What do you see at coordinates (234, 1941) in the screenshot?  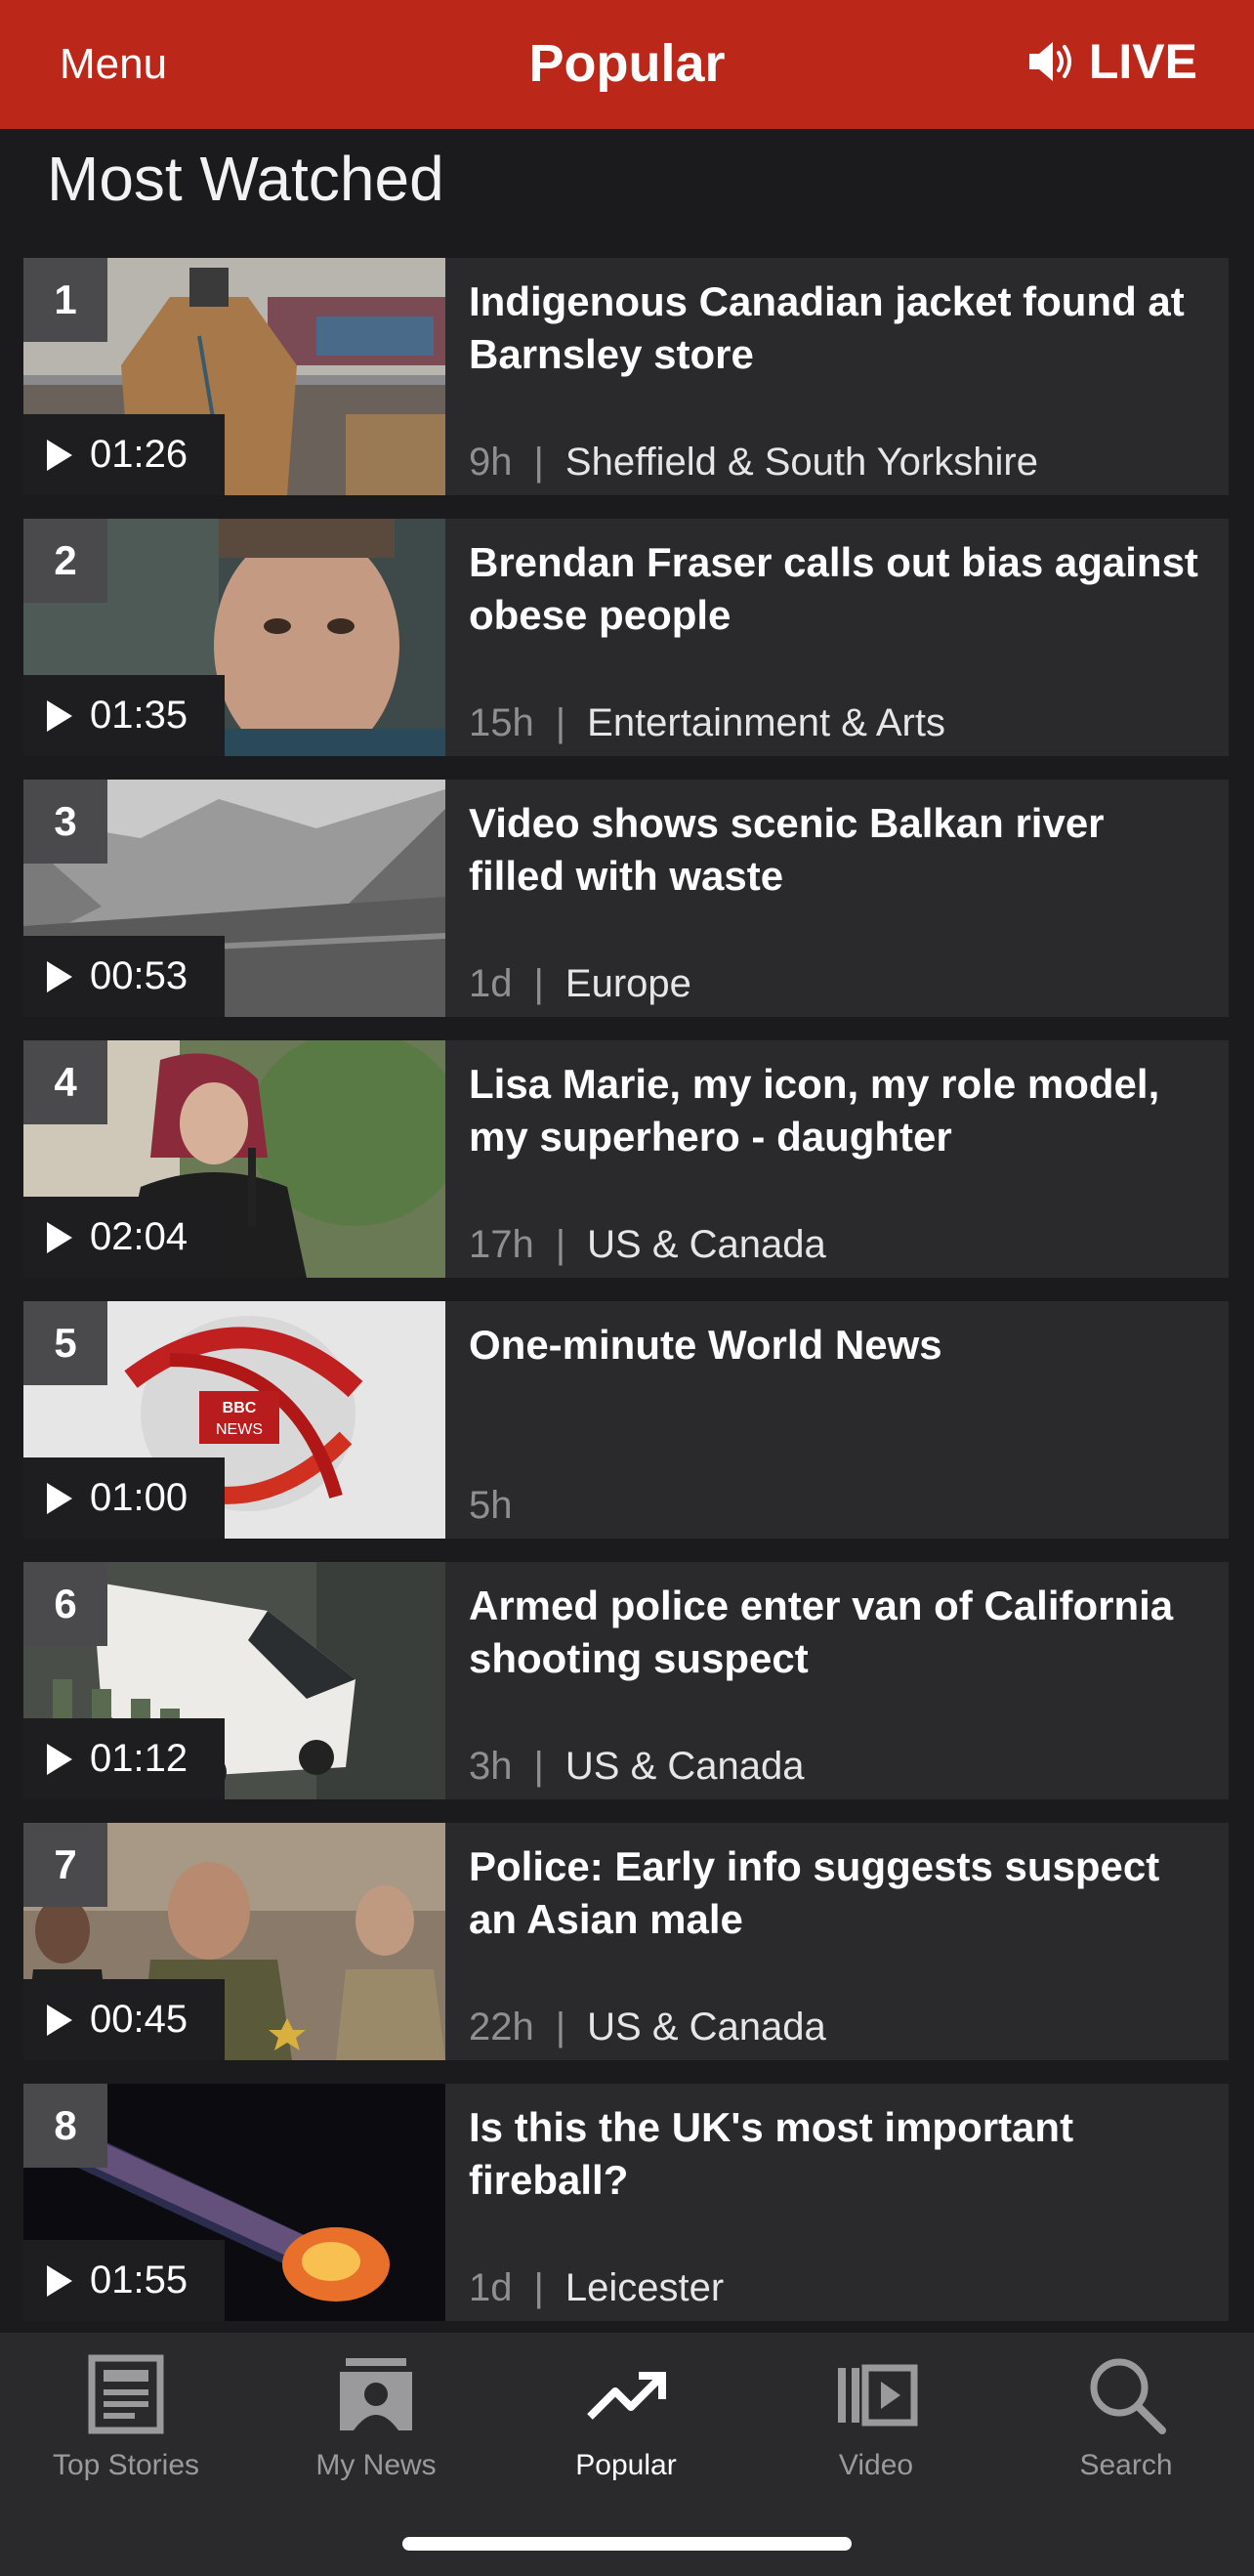 I see `video-thumbnail: 7 00:45` at bounding box center [234, 1941].